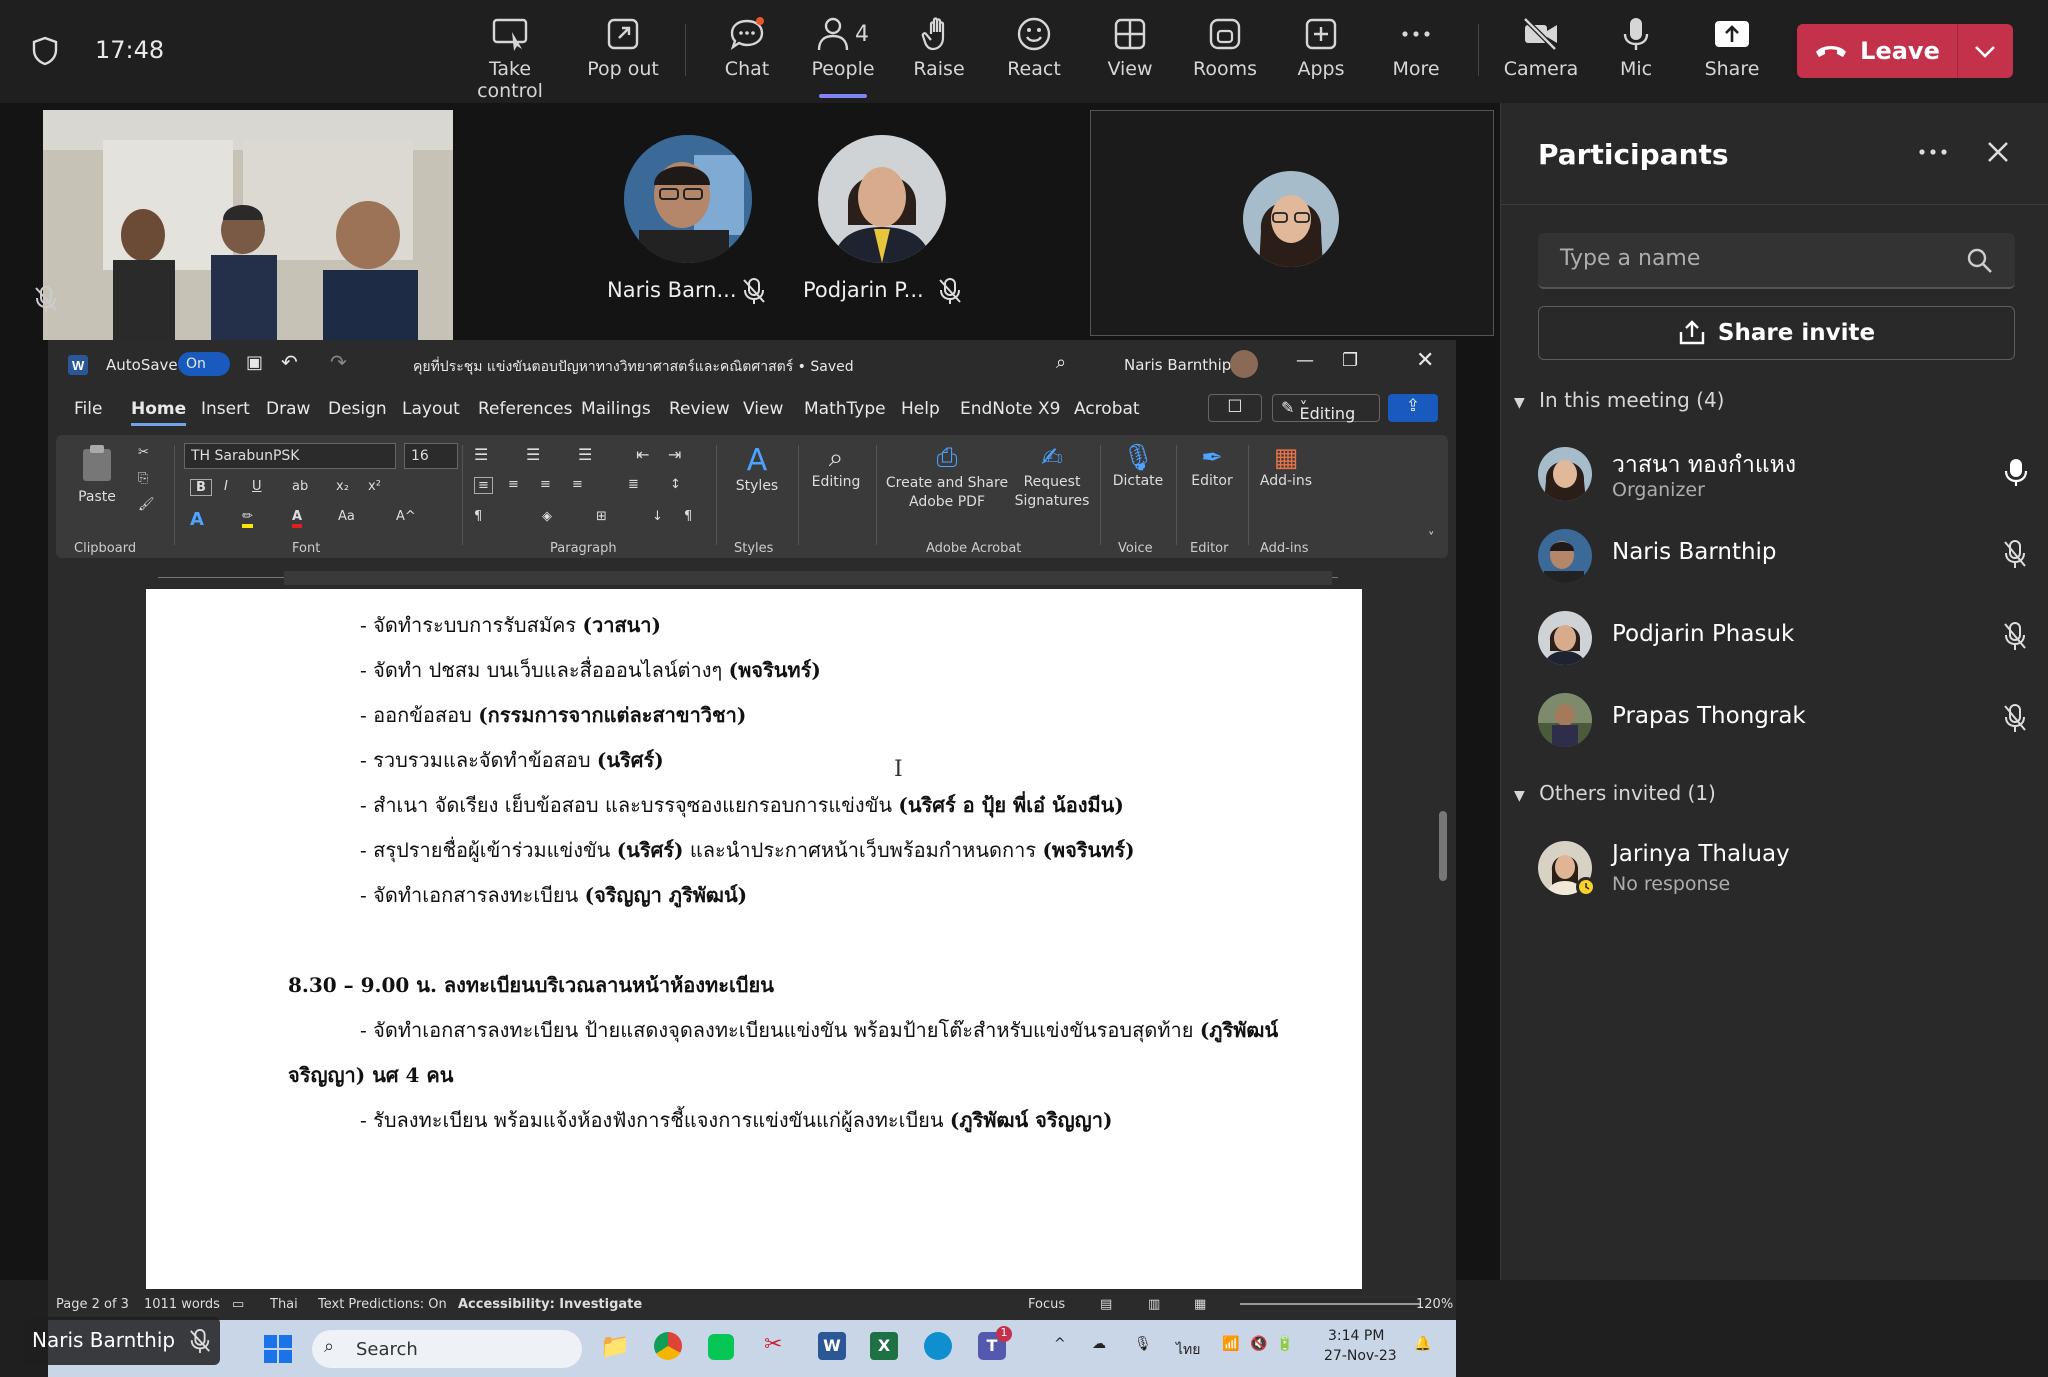 The height and width of the screenshot is (1377, 2048). What do you see at coordinates (1933, 152) in the screenshot?
I see `panel-more-icon` at bounding box center [1933, 152].